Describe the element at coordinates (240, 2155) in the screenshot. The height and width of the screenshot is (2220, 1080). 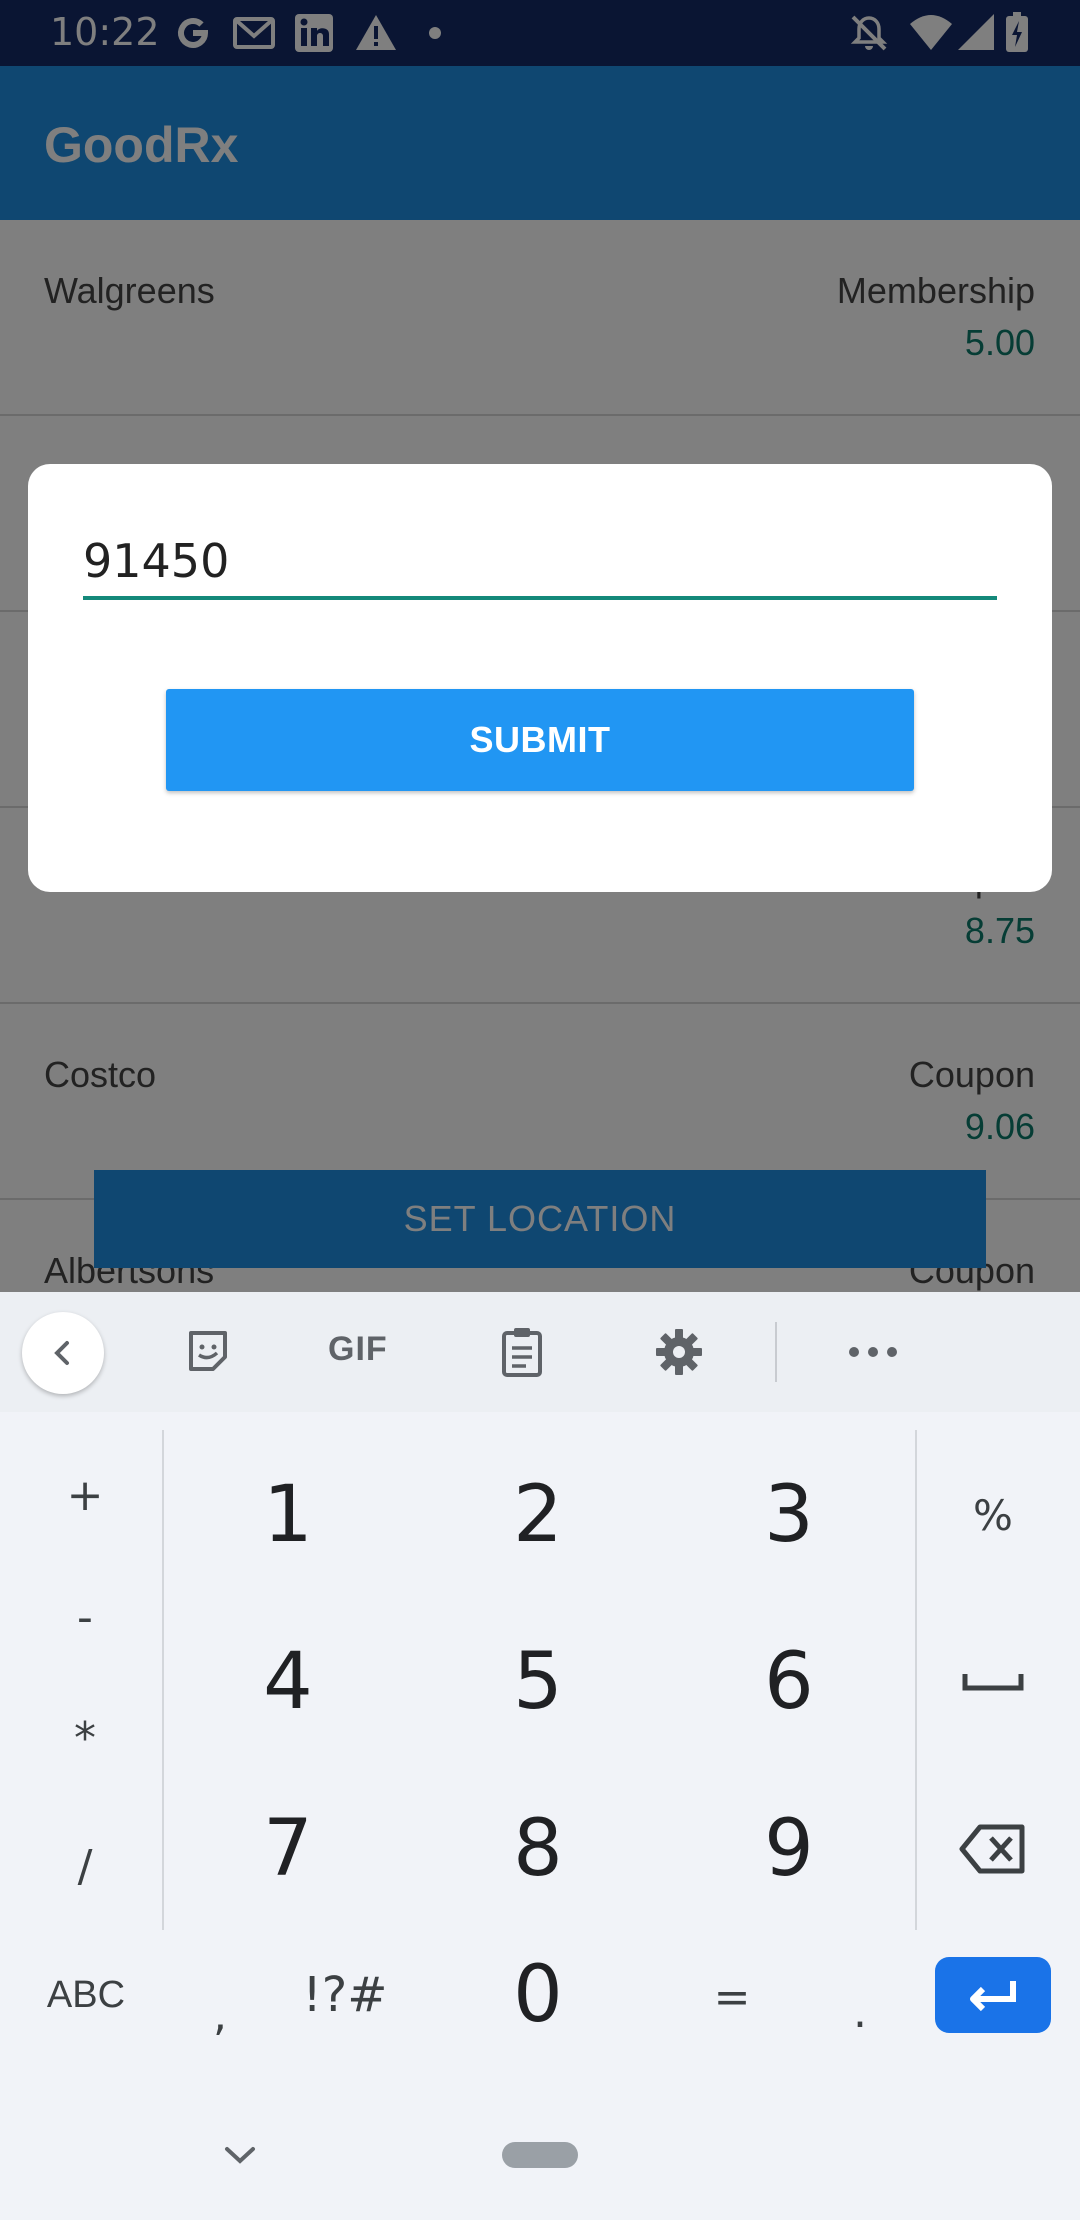
I see `chevron-down-icon` at that location.